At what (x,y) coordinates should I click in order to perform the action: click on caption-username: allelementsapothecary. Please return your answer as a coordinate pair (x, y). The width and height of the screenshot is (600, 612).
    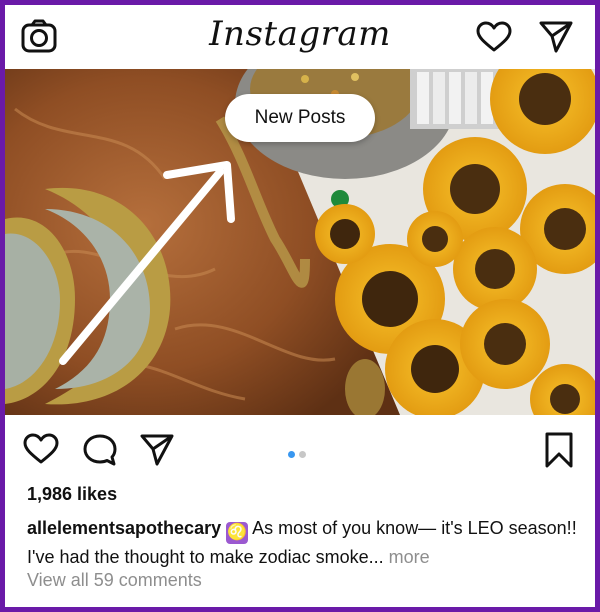
    Looking at the image, I should click on (124, 528).